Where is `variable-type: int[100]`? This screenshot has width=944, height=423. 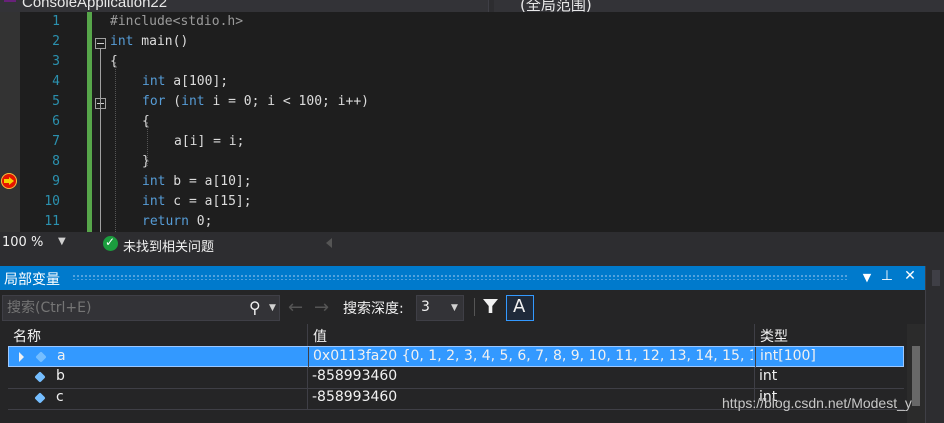 variable-type: int[100] is located at coordinates (788, 356).